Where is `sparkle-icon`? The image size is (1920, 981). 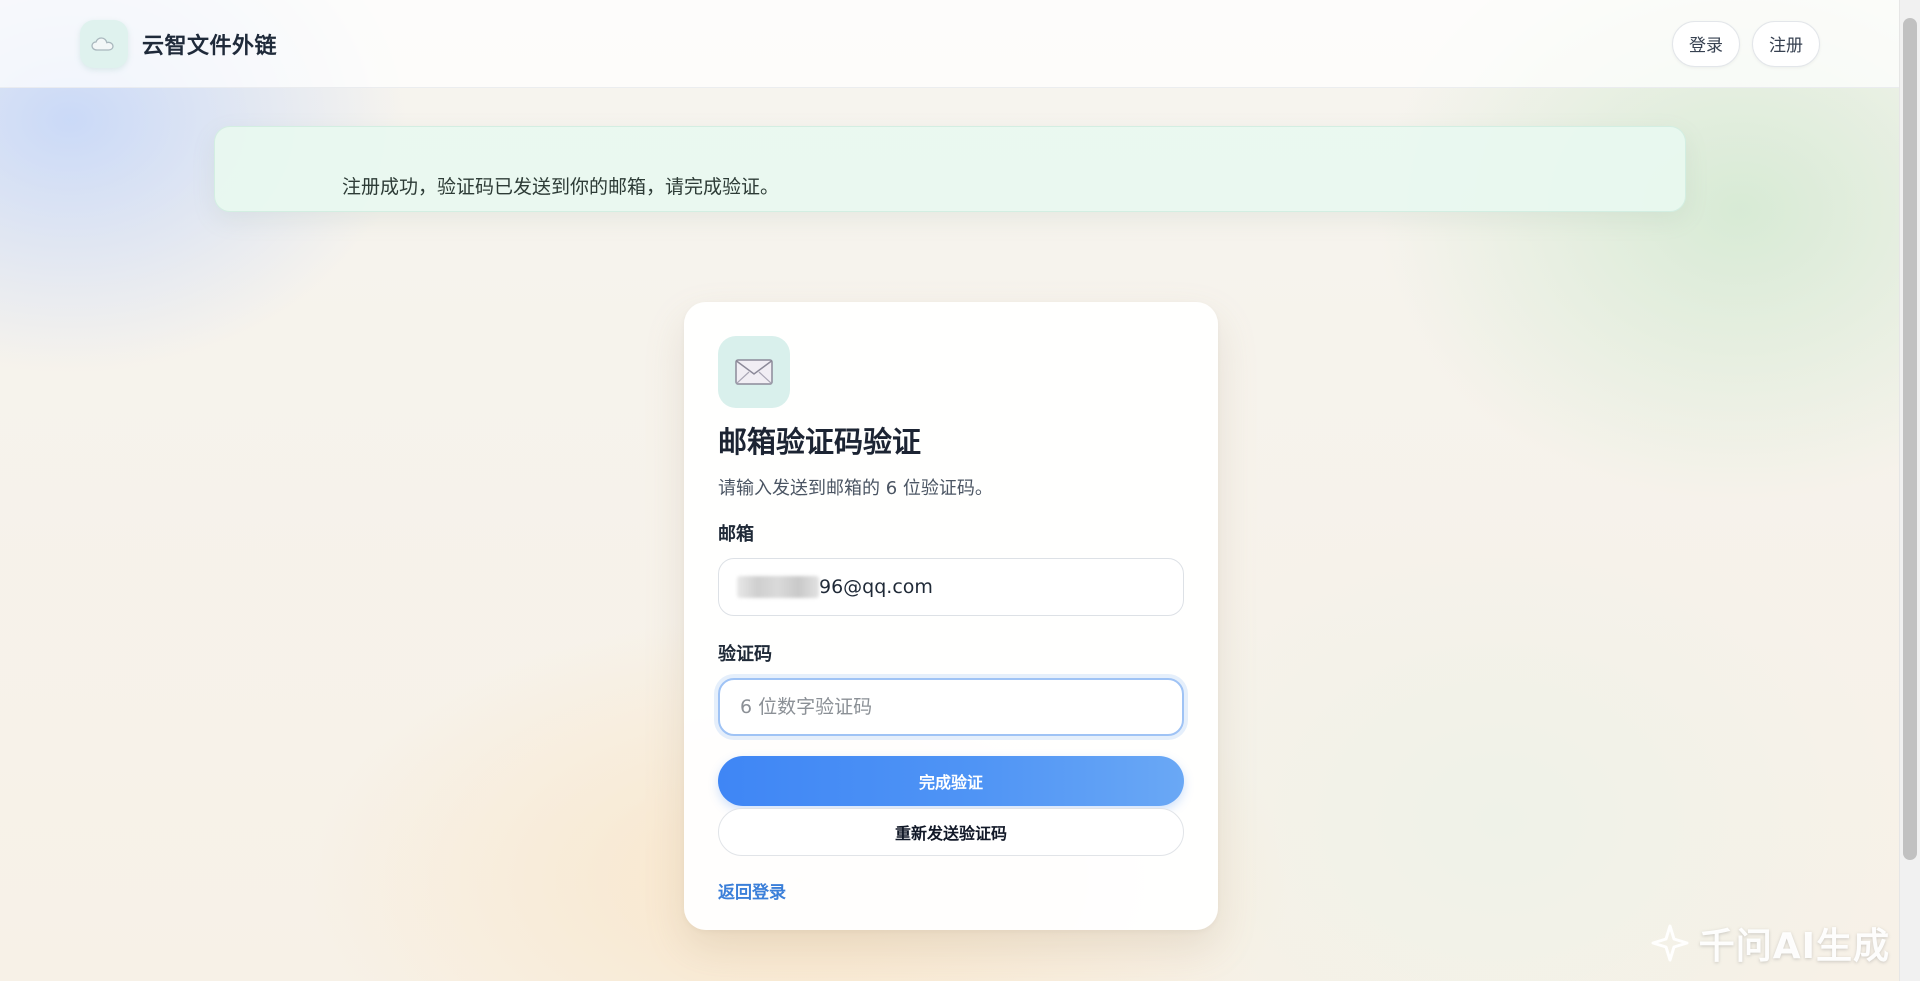
sparkle-icon is located at coordinates (1670, 943).